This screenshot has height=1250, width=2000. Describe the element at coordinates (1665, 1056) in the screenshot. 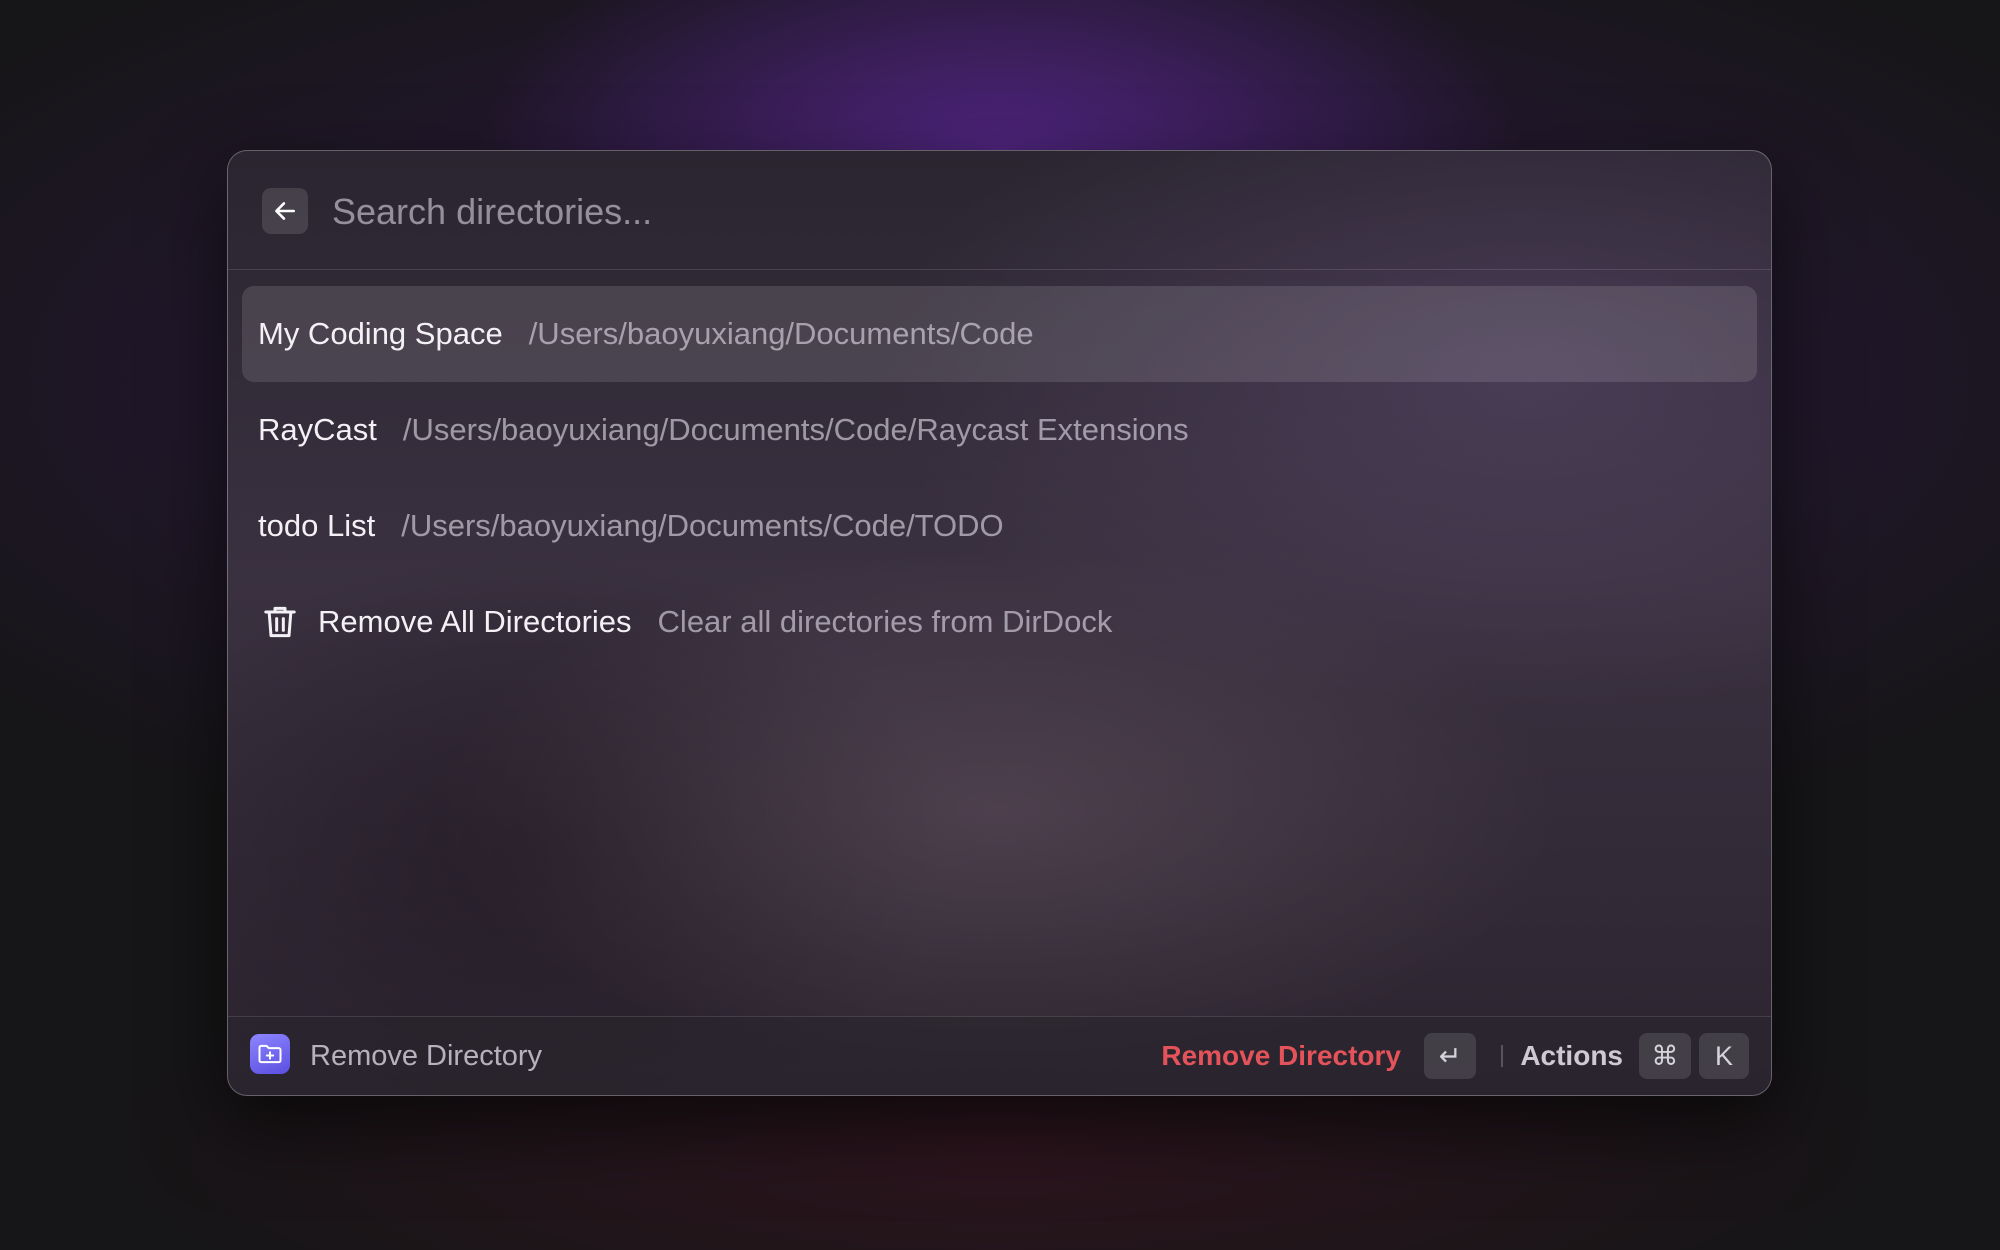

I see `command-key-icon: ⌘` at that location.